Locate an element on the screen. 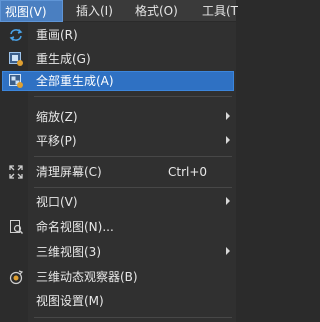 This screenshot has height=322, width=320. menu-item-regen-all: 全部重生成(A) is located at coordinates (118, 81).